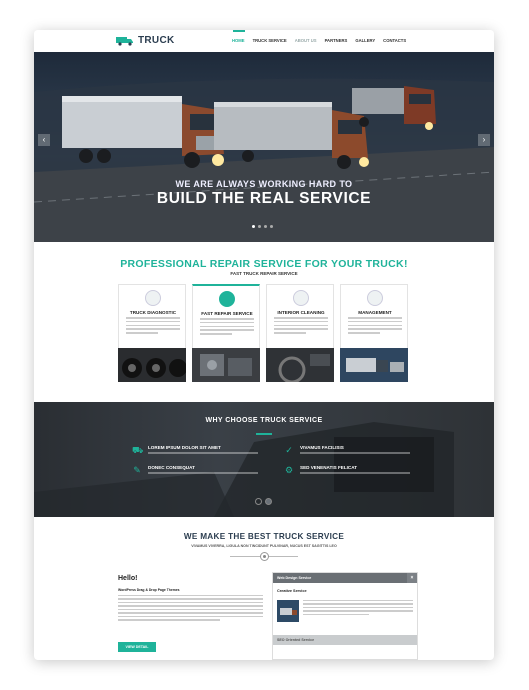  Describe the element at coordinates (374, 365) in the screenshot. I see `service-image-fleet` at that location.